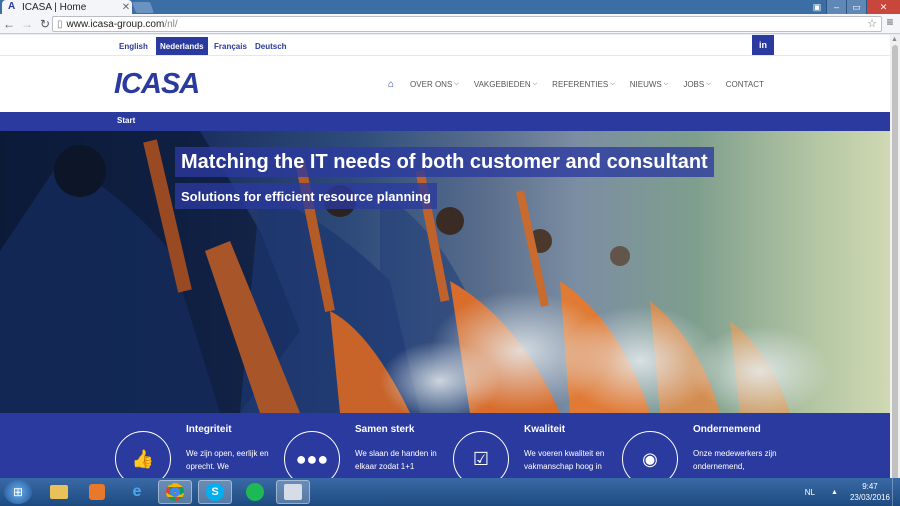 The image size is (900, 506). I want to click on chrome-icon, so click(175, 492).